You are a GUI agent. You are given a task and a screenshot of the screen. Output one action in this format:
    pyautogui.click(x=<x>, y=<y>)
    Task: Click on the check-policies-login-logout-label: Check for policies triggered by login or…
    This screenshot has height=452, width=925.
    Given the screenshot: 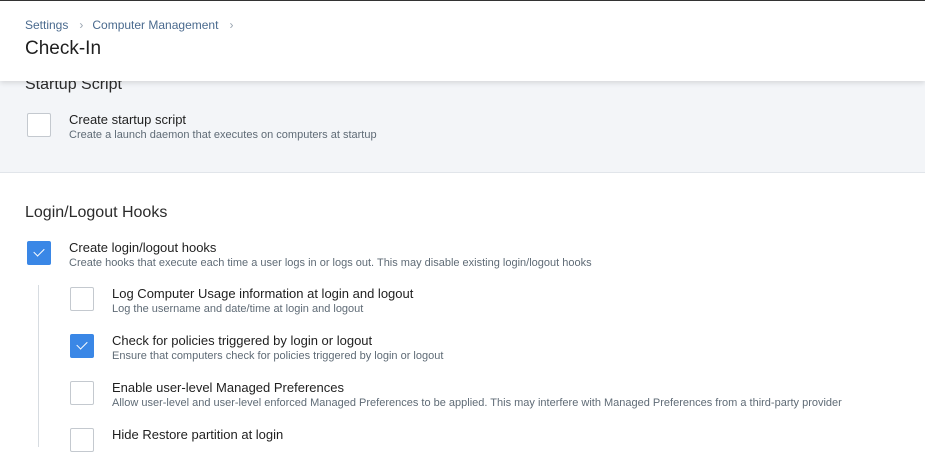 What is the action you would take?
    pyautogui.click(x=242, y=340)
    